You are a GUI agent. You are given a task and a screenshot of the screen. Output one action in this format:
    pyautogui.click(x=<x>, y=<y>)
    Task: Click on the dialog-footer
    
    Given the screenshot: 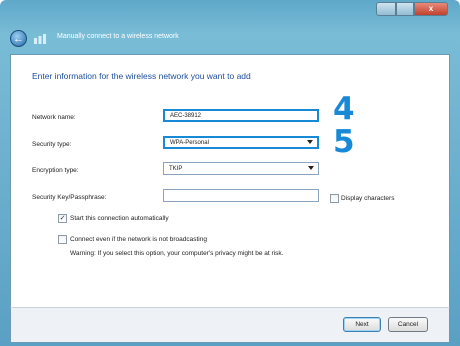 What is the action you would take?
    pyautogui.click(x=230, y=325)
    